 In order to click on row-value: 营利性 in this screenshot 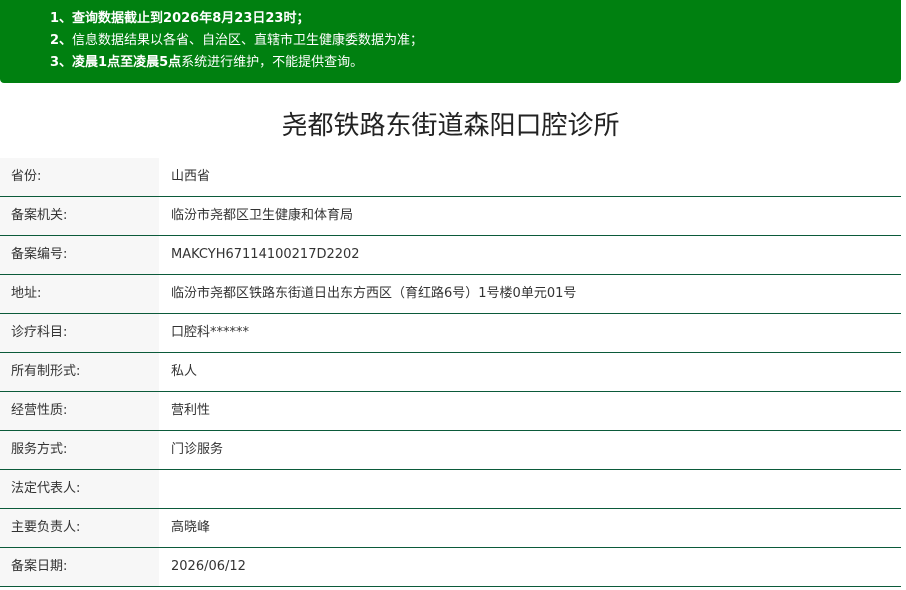, I will do `click(191, 410)`.